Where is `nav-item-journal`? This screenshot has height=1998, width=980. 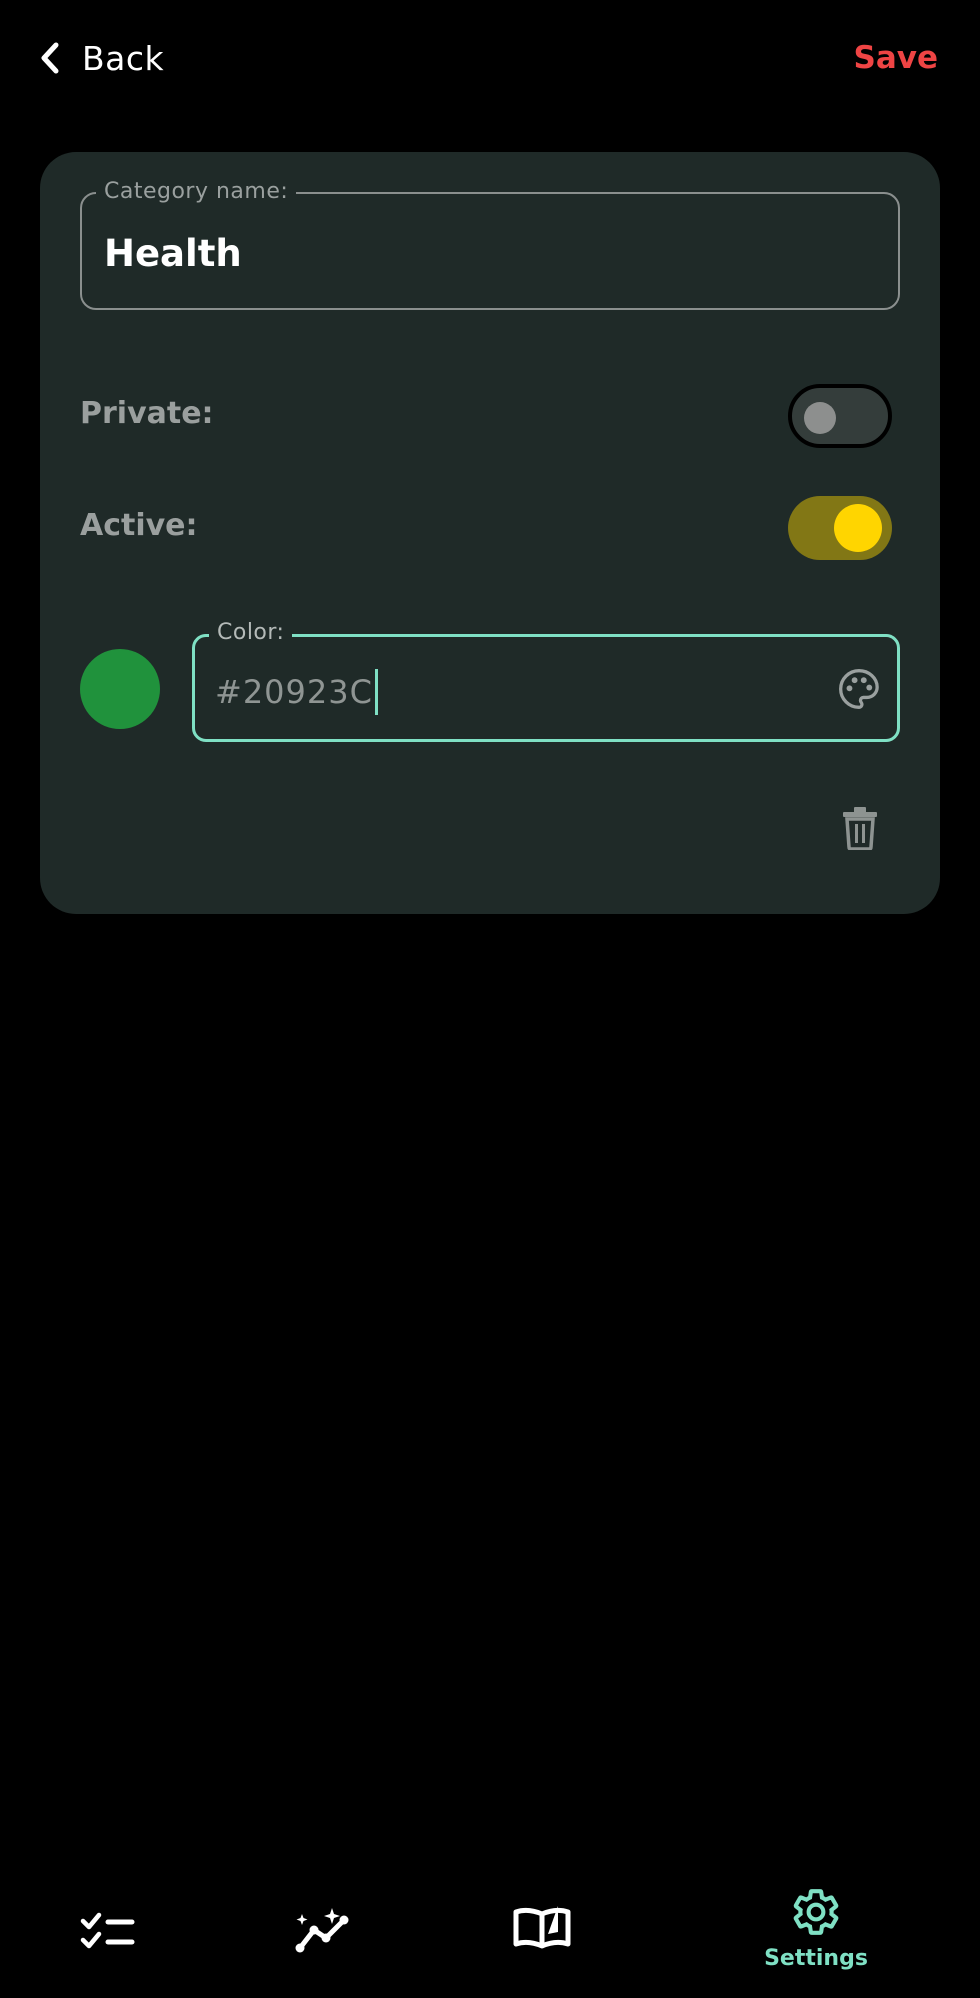
nav-item-journal is located at coordinates (542, 1927).